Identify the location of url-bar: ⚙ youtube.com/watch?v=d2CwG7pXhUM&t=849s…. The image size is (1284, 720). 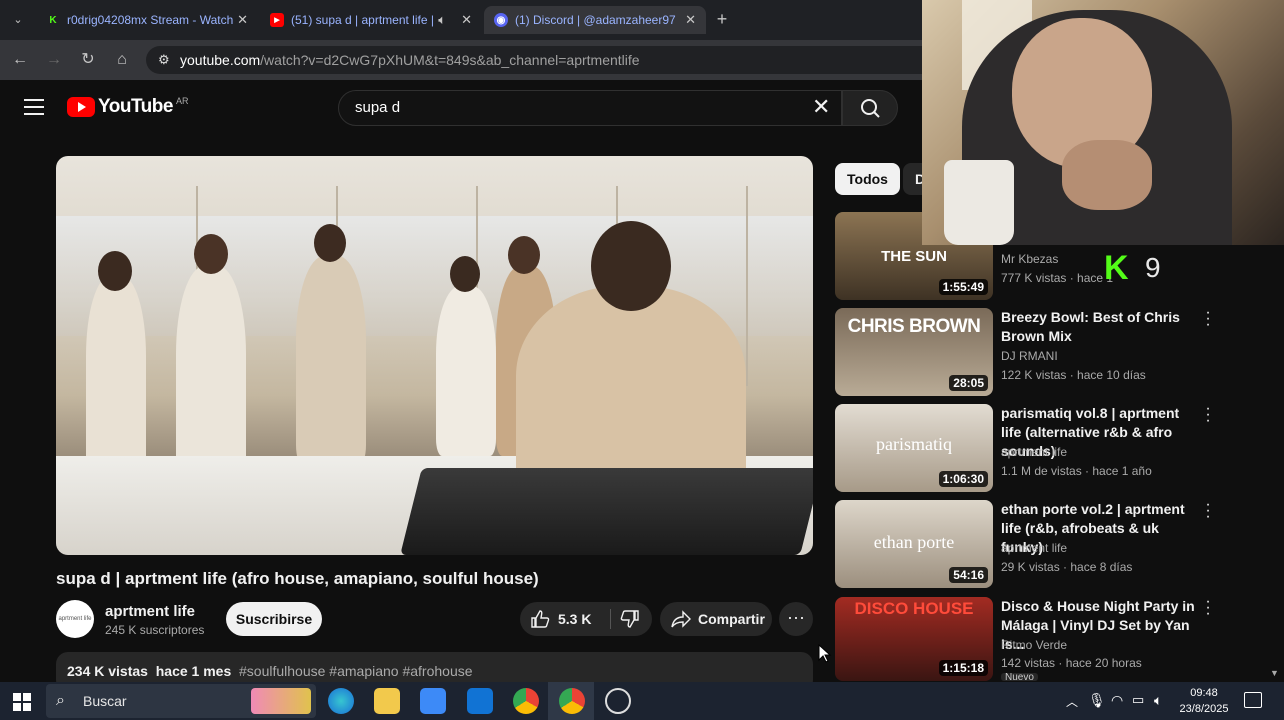
(541, 60).